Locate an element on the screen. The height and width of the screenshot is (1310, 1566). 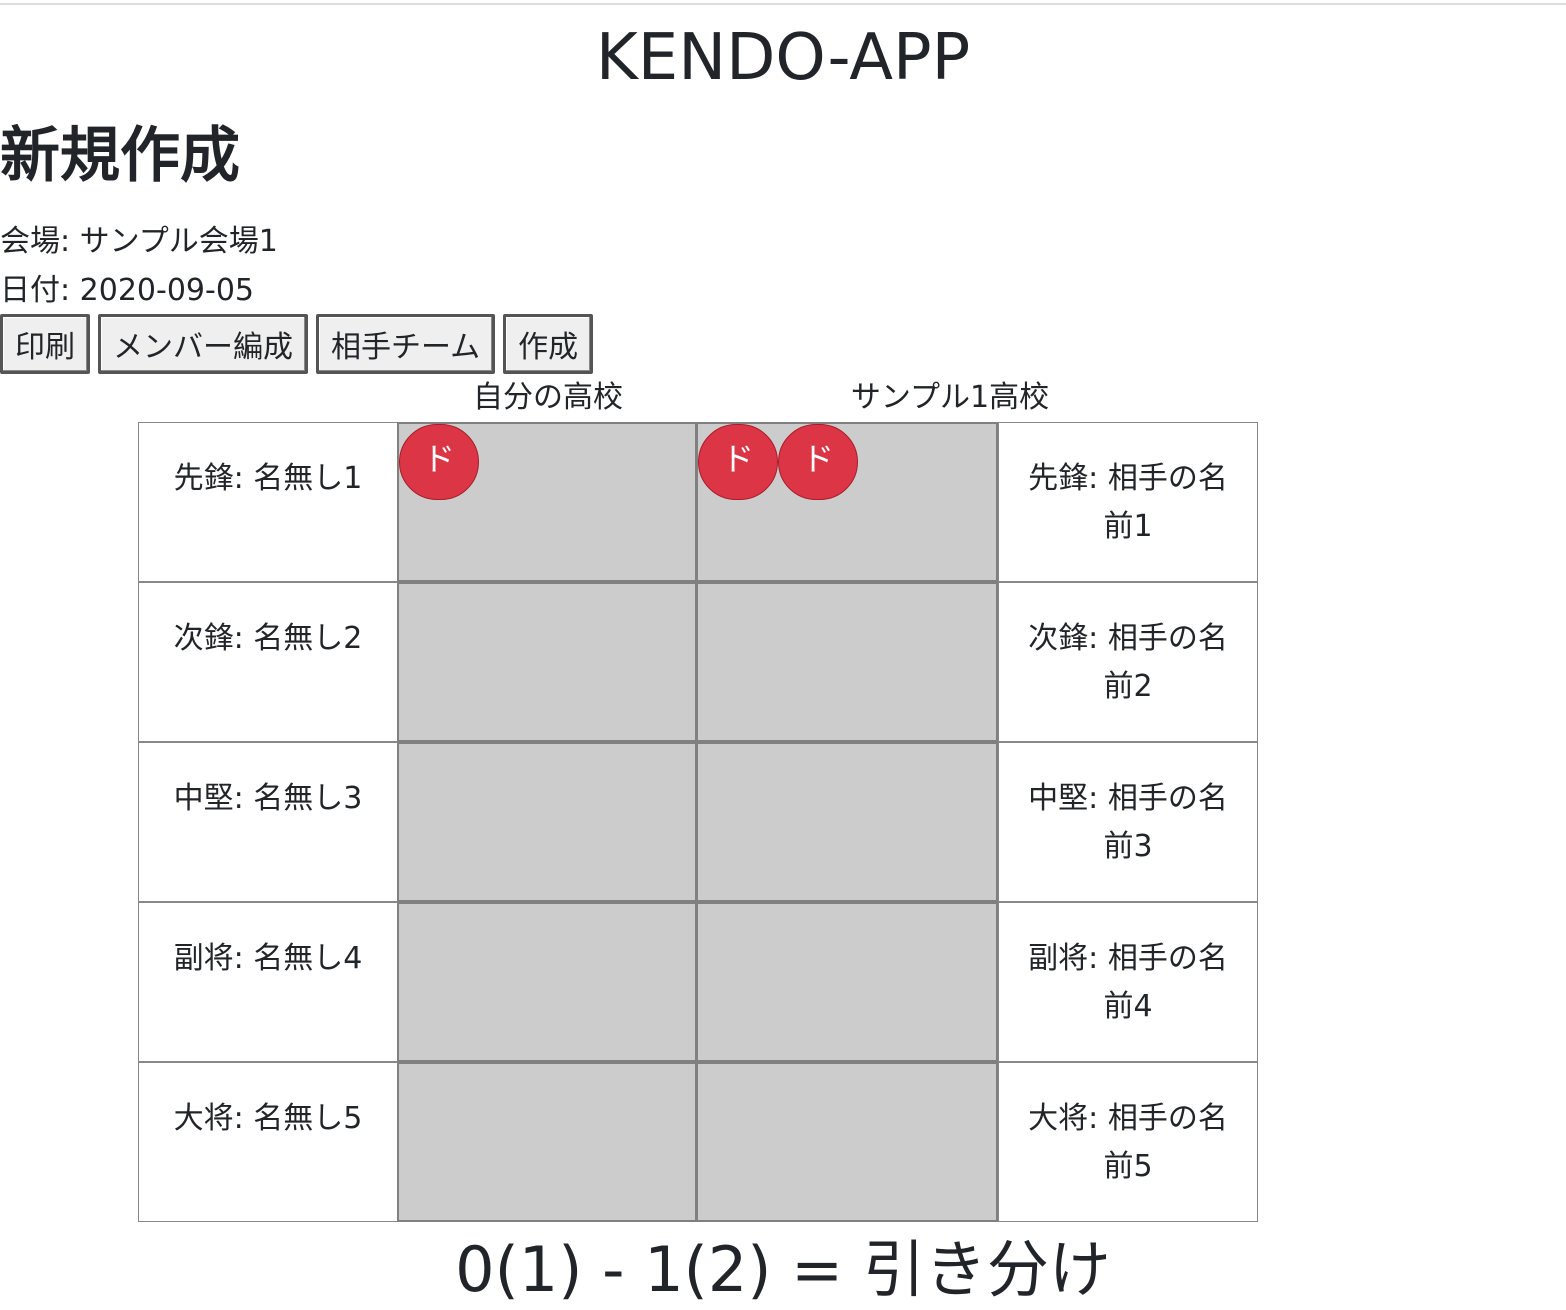
opponent-score-cell: ド ド is located at coordinates (847, 502).